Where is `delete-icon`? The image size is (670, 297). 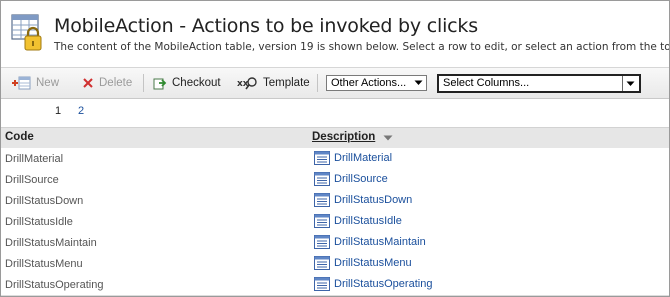 delete-icon is located at coordinates (88, 83).